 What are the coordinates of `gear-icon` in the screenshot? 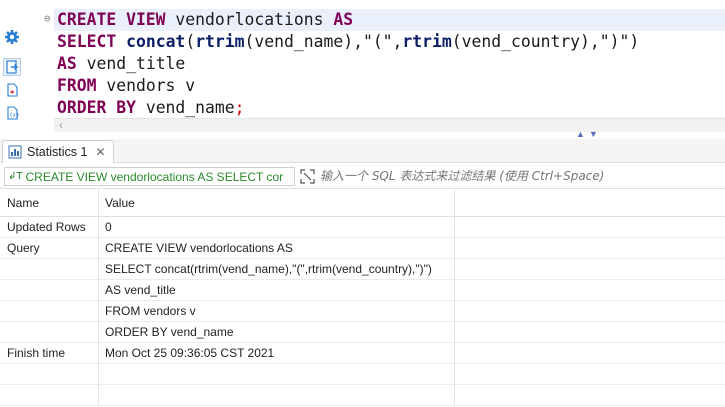 It's located at (12, 37).